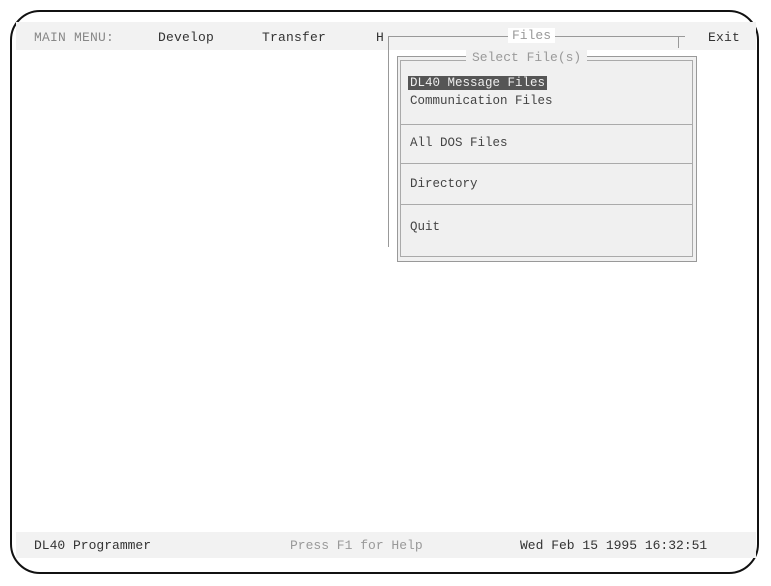  Describe the element at coordinates (532, 35) in the screenshot. I see `menu-files: Files` at that location.